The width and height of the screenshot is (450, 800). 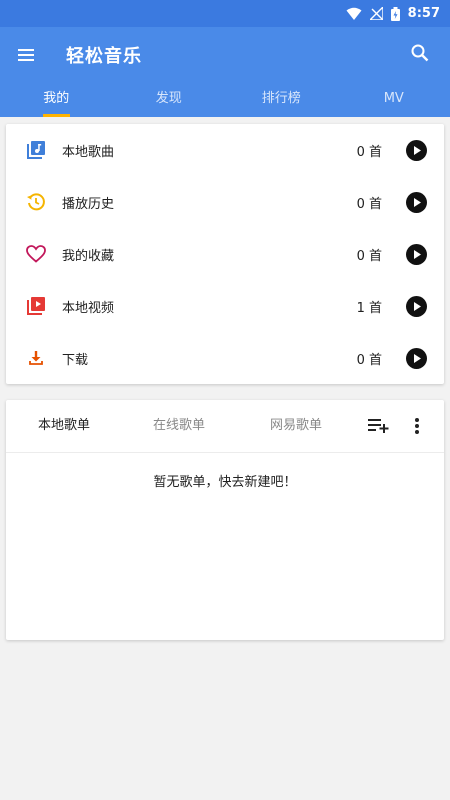 I want to click on library-label: 本地歌曲, so click(x=88, y=152).